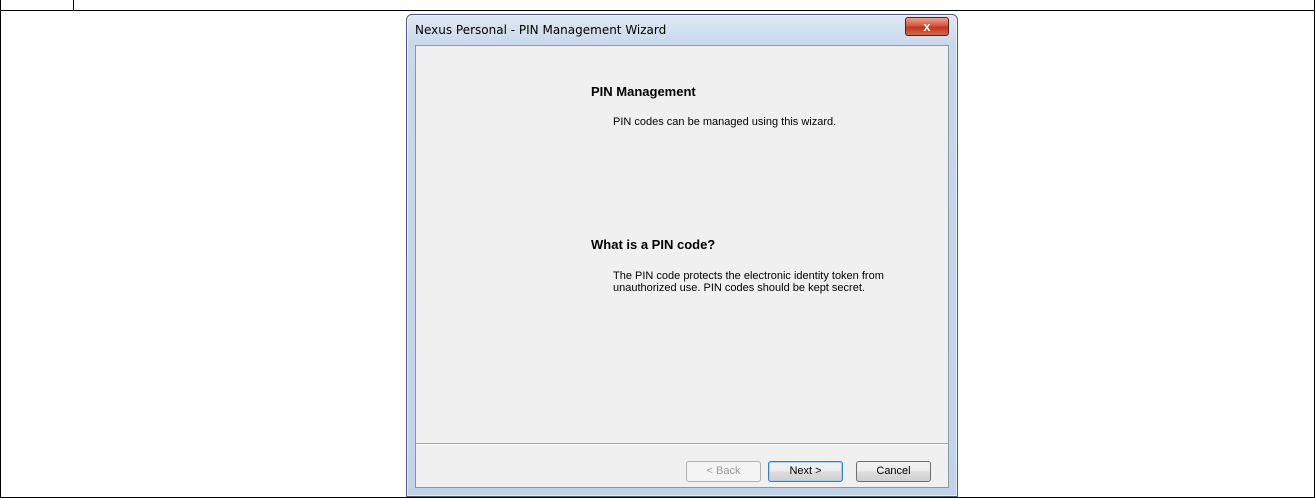 Image resolution: width=1315 pixels, height=498 pixels. What do you see at coordinates (682, 30) in the screenshot?
I see `title-bar: Nexus Personal - PIN Management Wizard x` at bounding box center [682, 30].